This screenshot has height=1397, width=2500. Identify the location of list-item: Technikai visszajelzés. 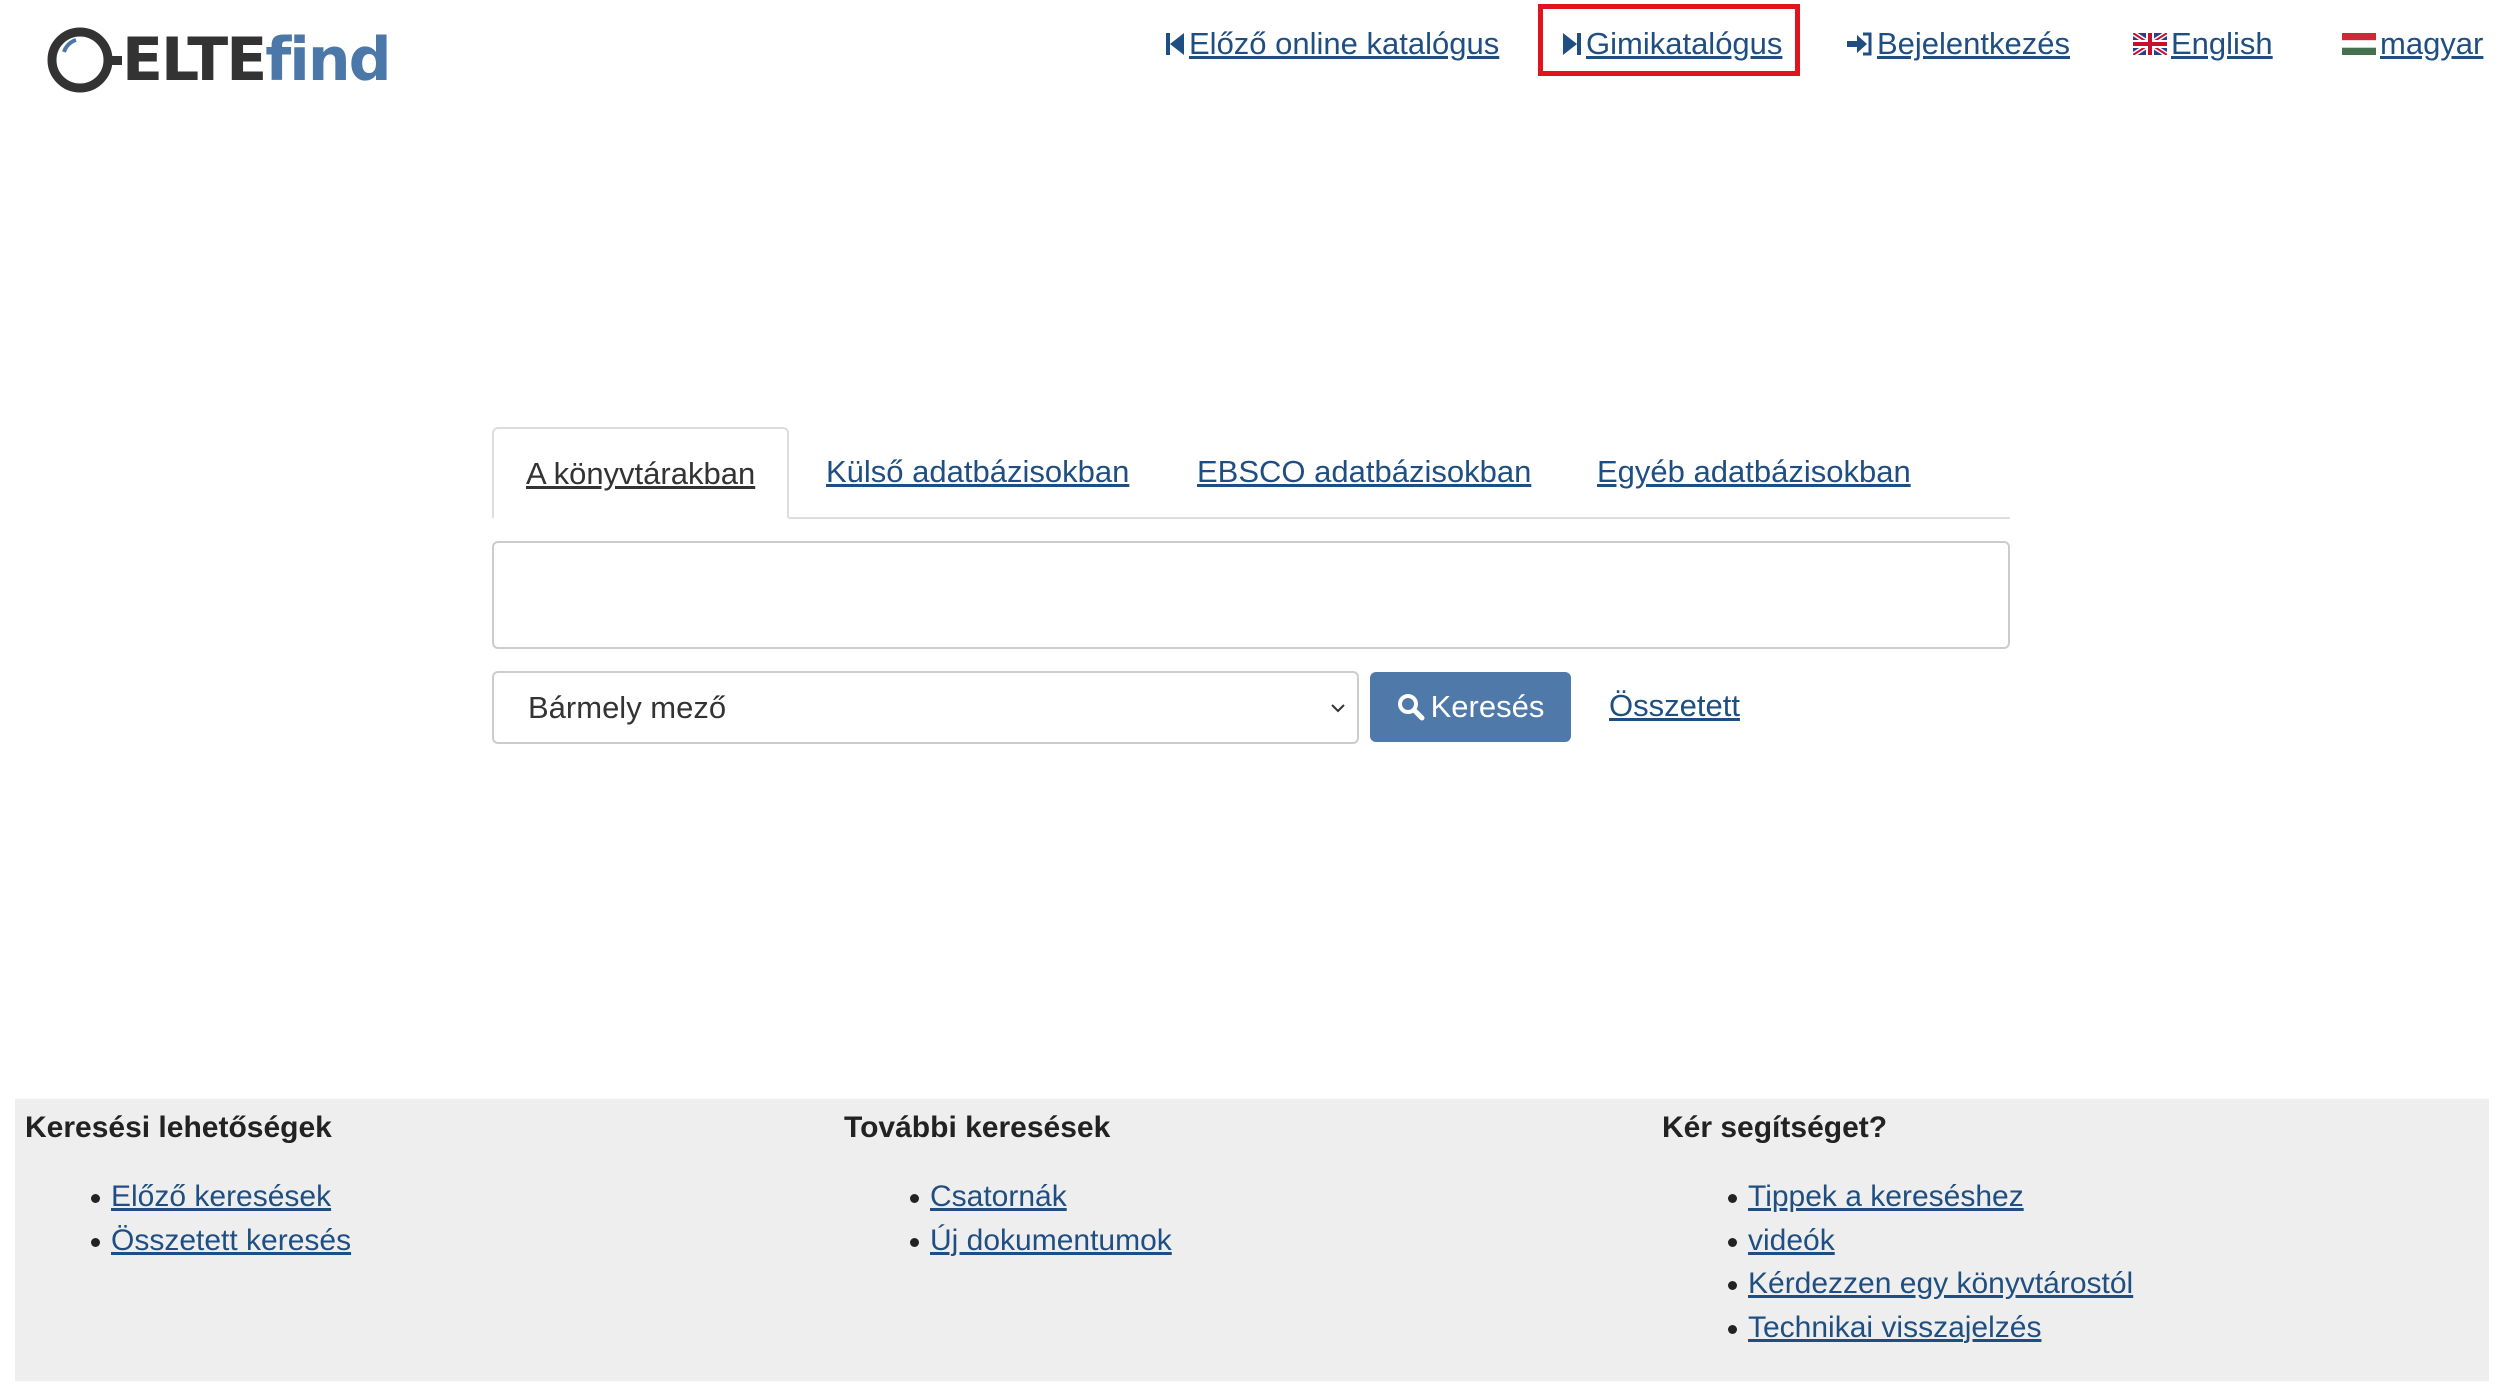
(1897, 1328).